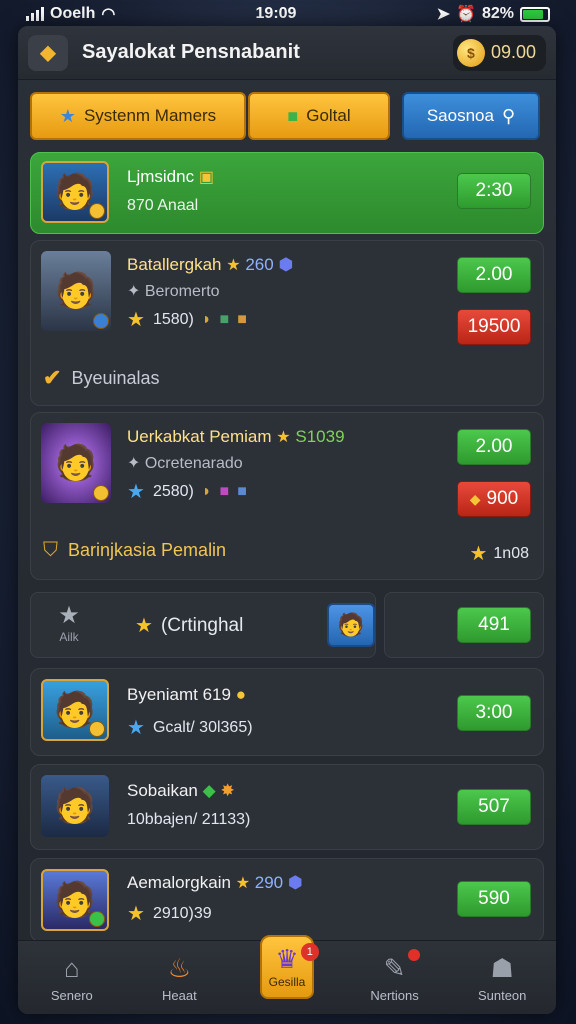  I want to click on header: ◆ Sayalokat Pensnabanit $ 09.00, so click(287, 53).